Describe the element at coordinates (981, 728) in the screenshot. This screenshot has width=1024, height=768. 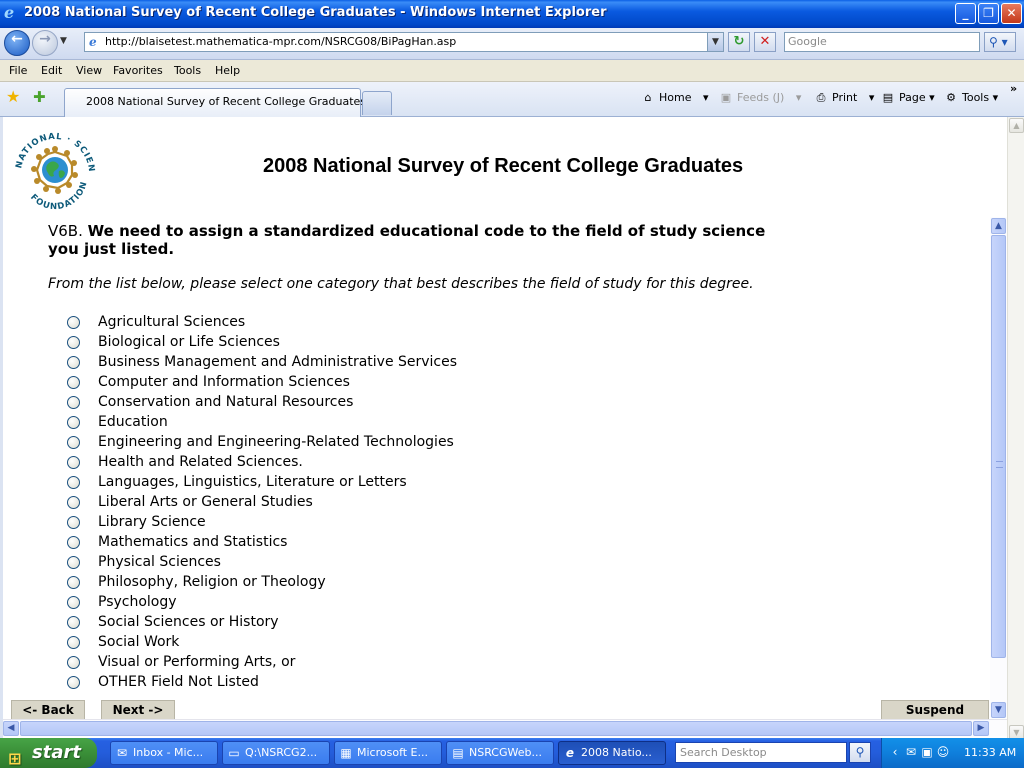
I see `scroll-right-icon: ▶` at that location.